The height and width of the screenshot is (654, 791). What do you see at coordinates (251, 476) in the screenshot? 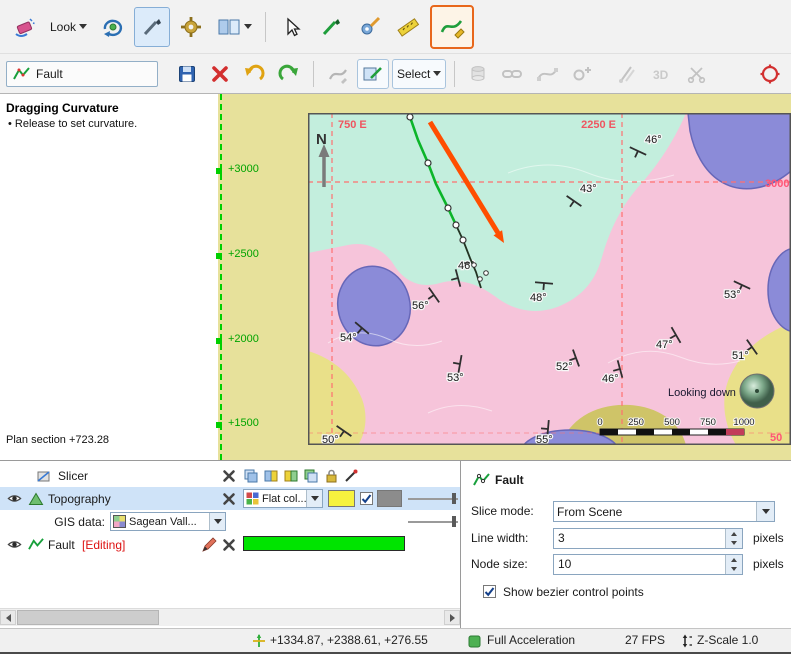
I see `copy-slicer-icon` at bounding box center [251, 476].